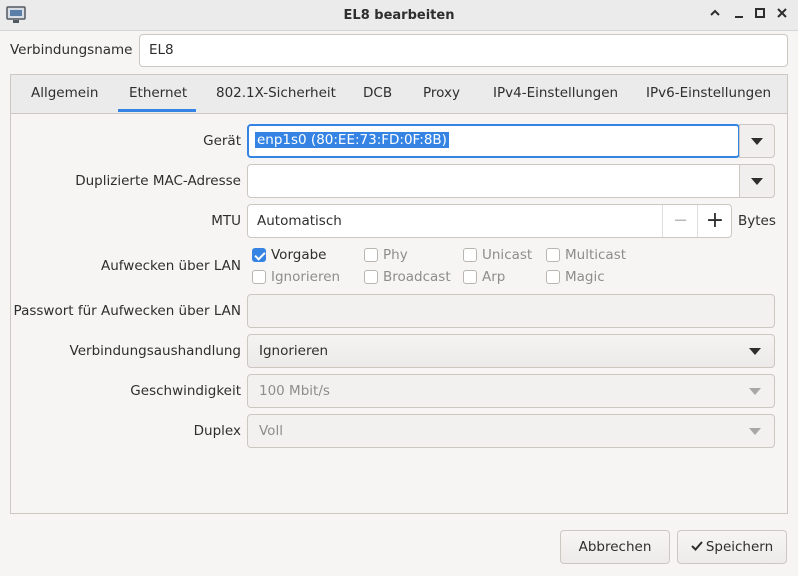 This screenshot has width=798, height=576. Describe the element at coordinates (697, 546) in the screenshot. I see `checkmark-icon` at that location.